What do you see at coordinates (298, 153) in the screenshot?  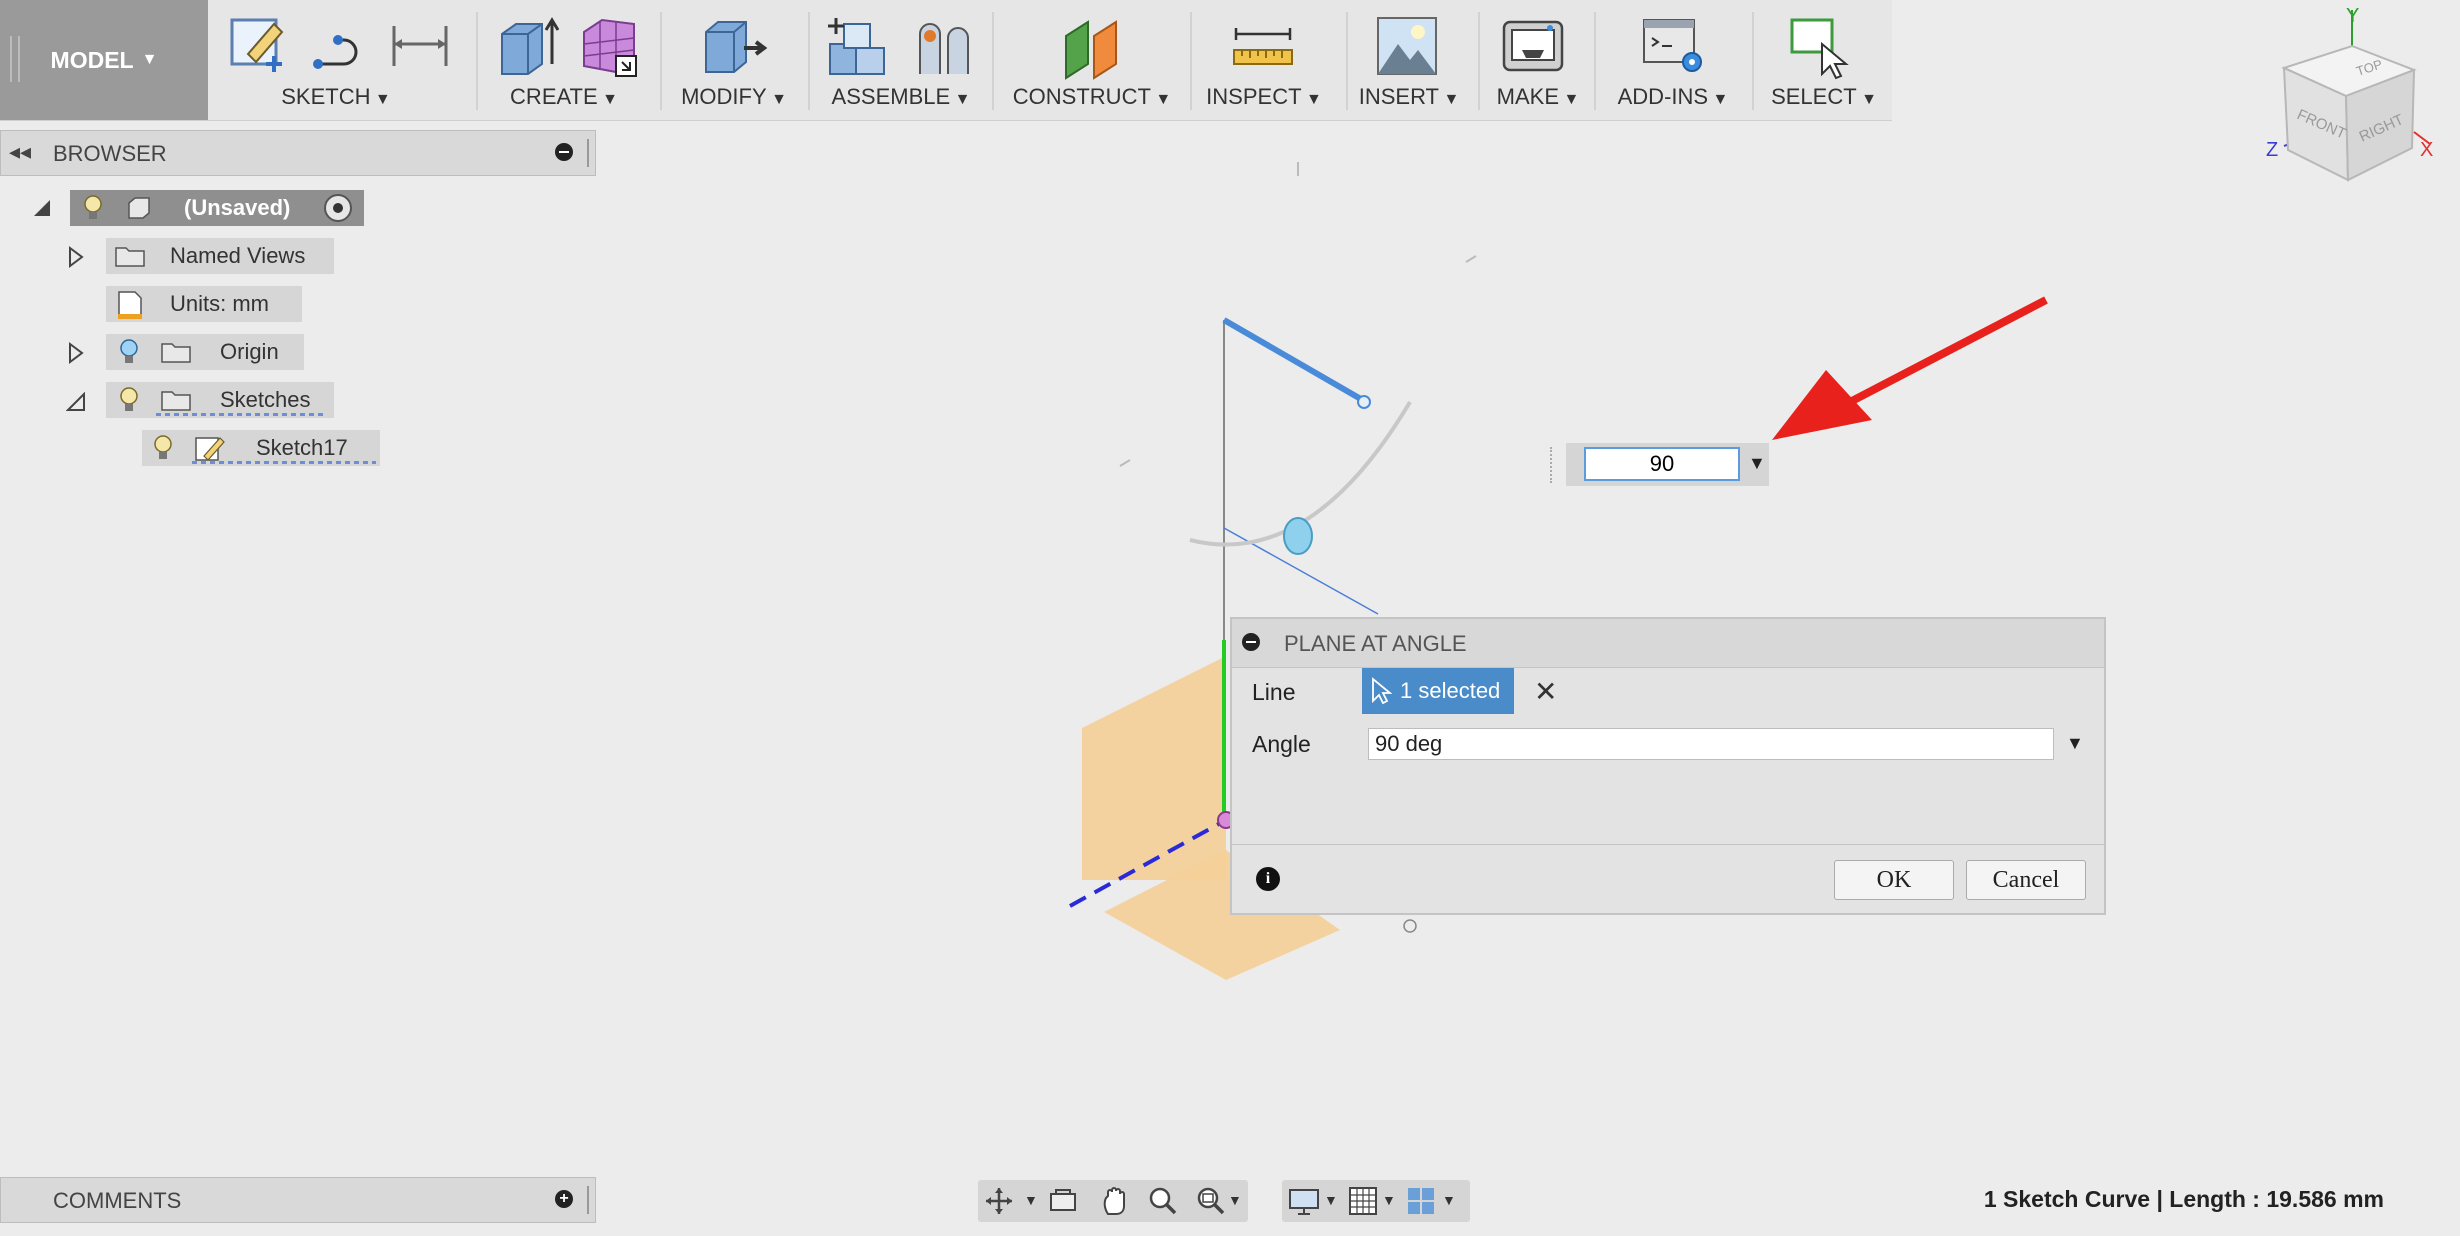 I see `browser-panel-header: ◂◂ BROWSER` at bounding box center [298, 153].